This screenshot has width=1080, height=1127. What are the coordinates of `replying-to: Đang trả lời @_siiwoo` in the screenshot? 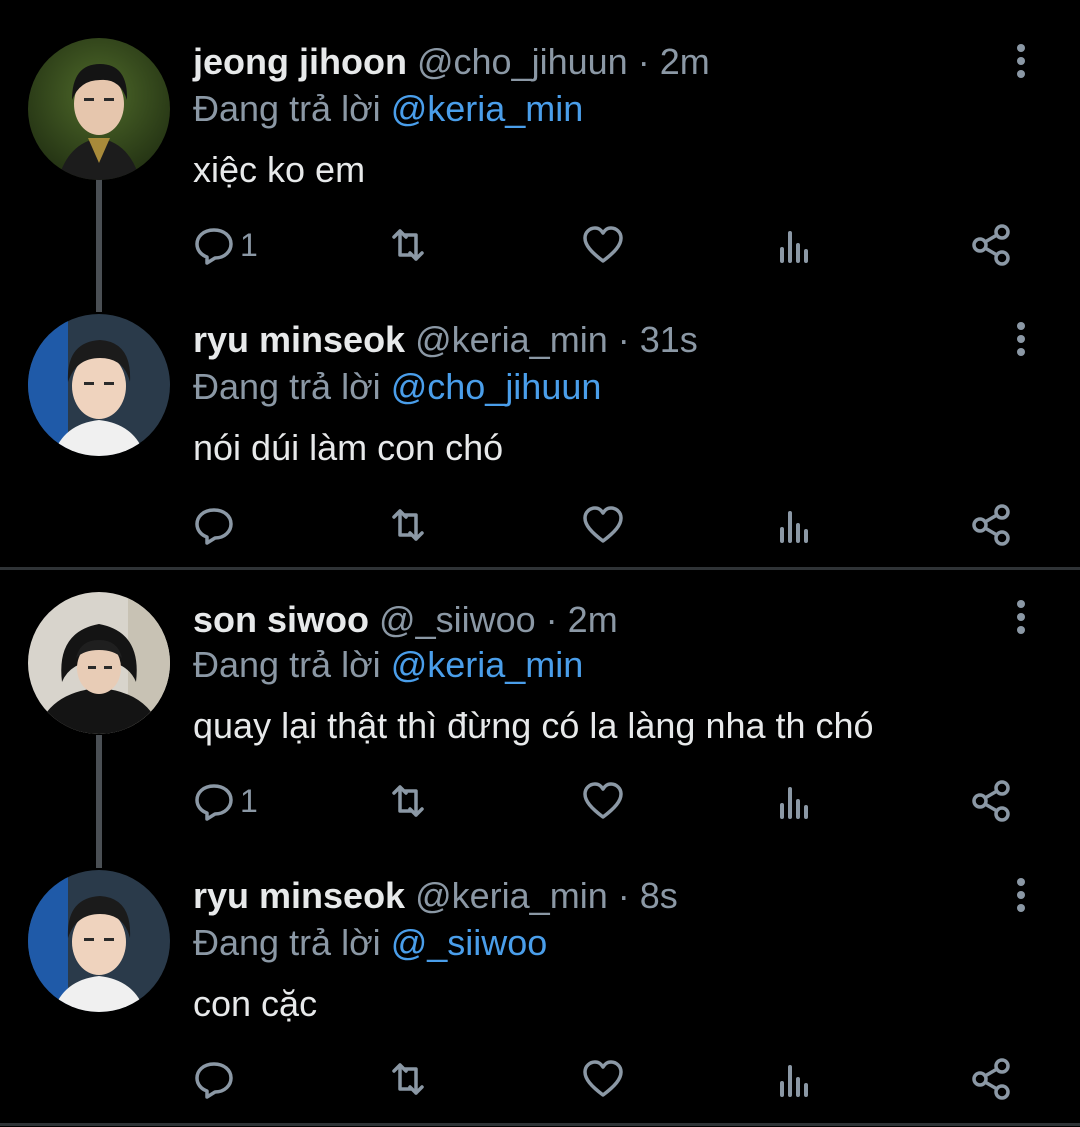 It's located at (370, 943).